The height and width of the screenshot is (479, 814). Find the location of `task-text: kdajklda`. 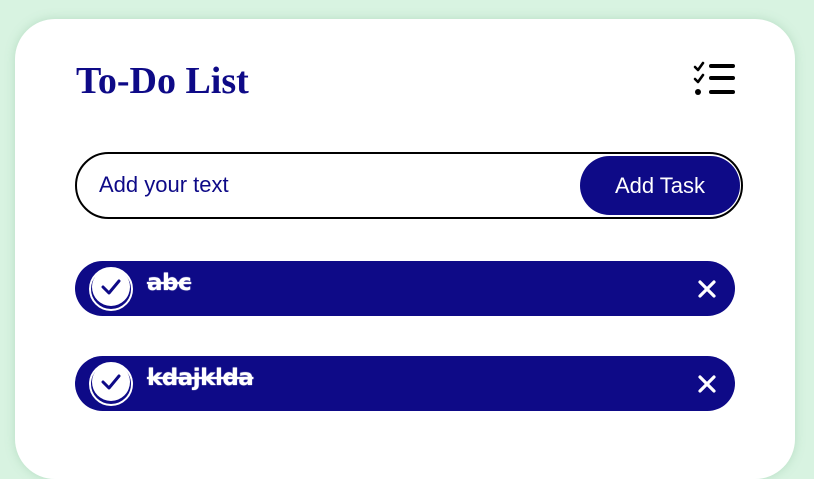

task-text: kdajklda is located at coordinates (200, 378).